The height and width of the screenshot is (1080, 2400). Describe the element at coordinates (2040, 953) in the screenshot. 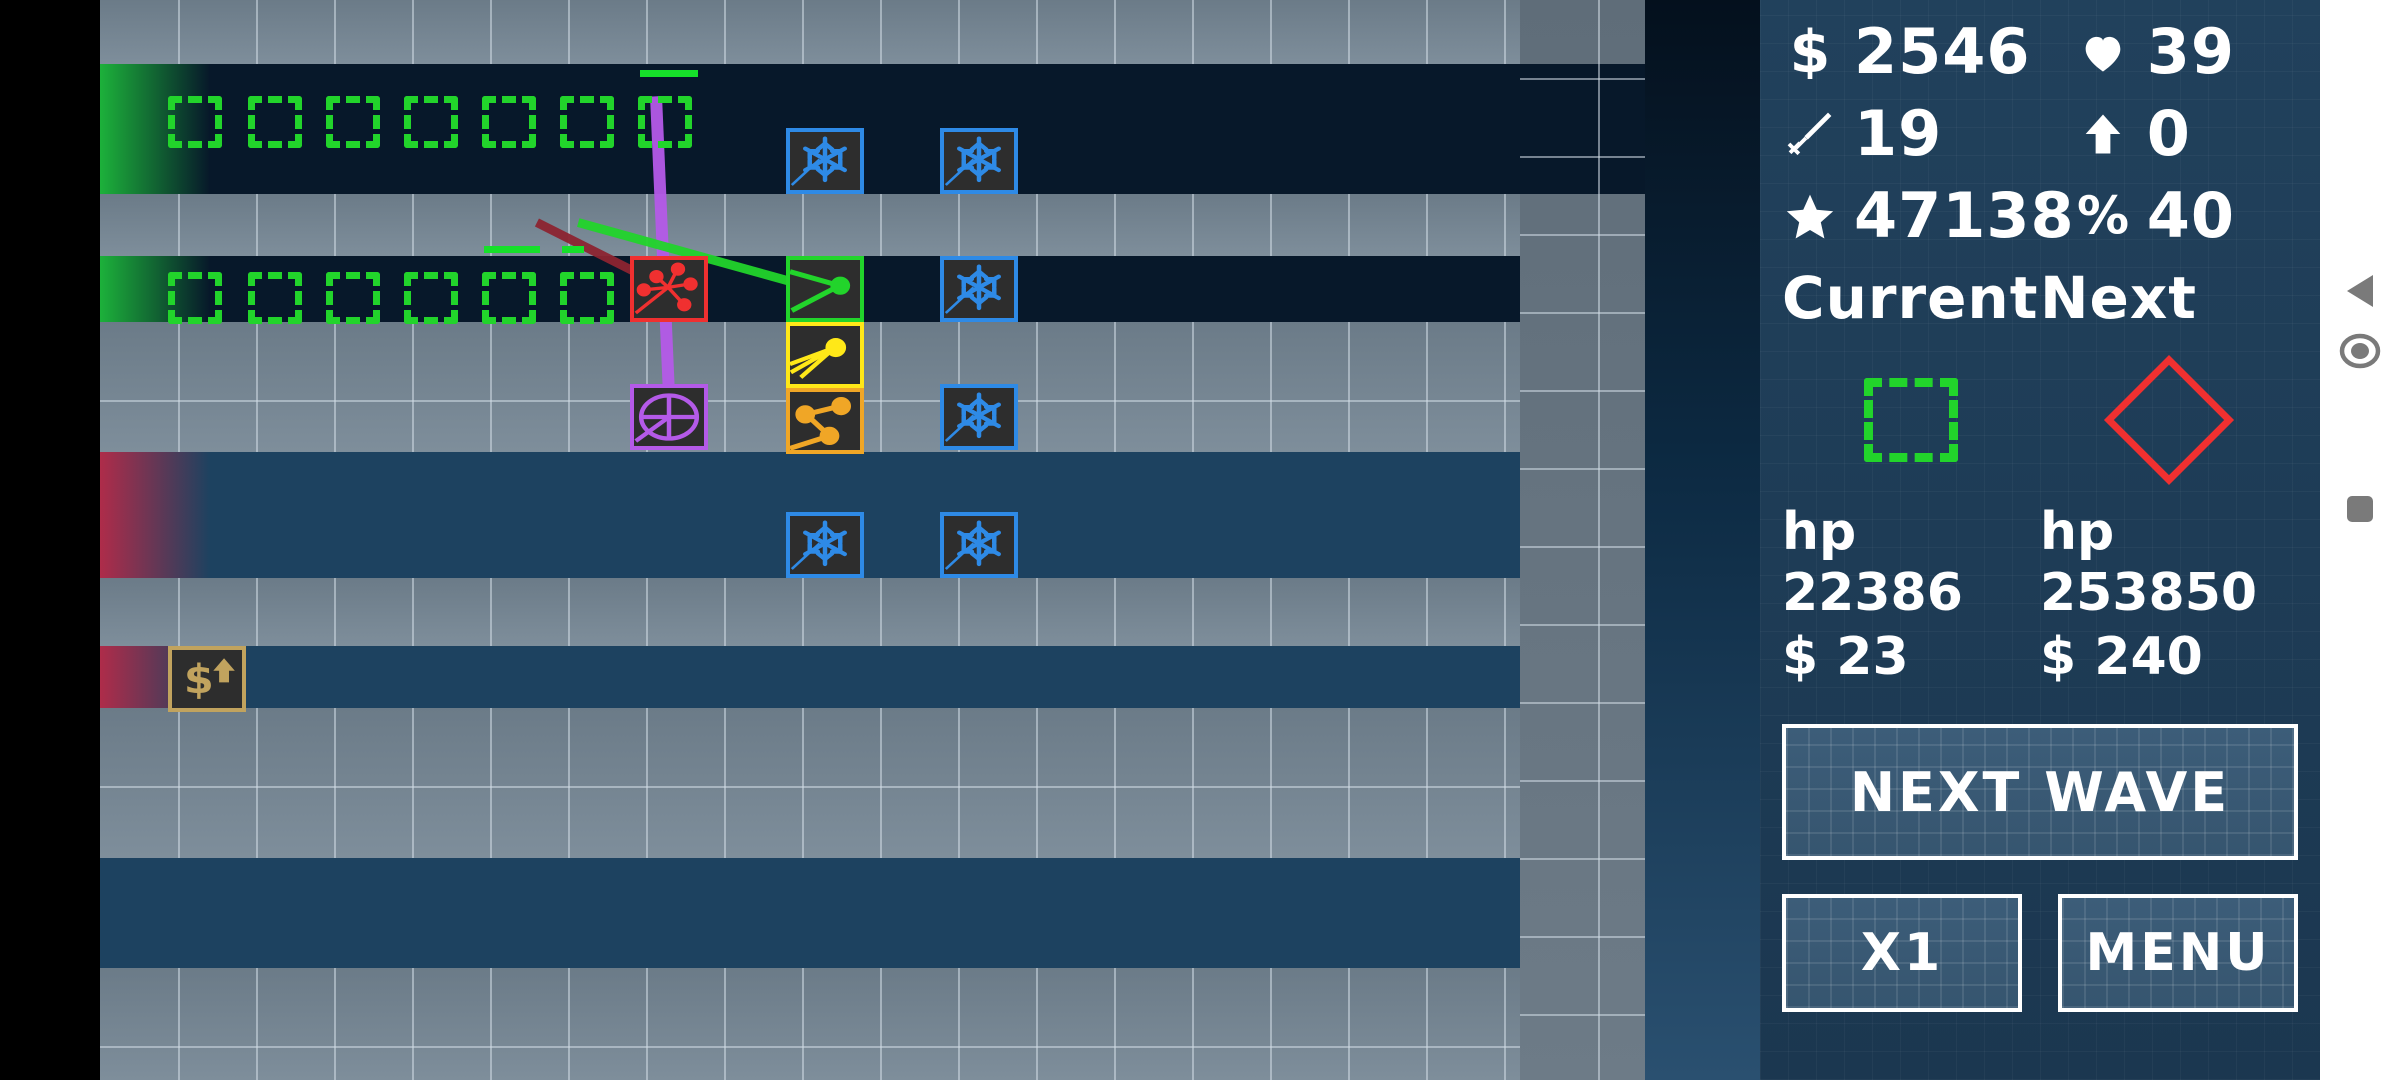

I see `button-row: X1 MENU` at that location.